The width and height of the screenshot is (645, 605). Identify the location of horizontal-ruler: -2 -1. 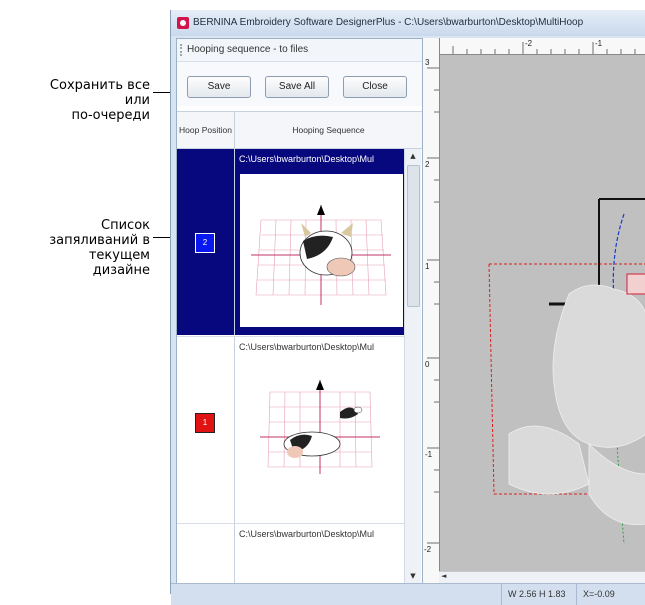
(534, 46).